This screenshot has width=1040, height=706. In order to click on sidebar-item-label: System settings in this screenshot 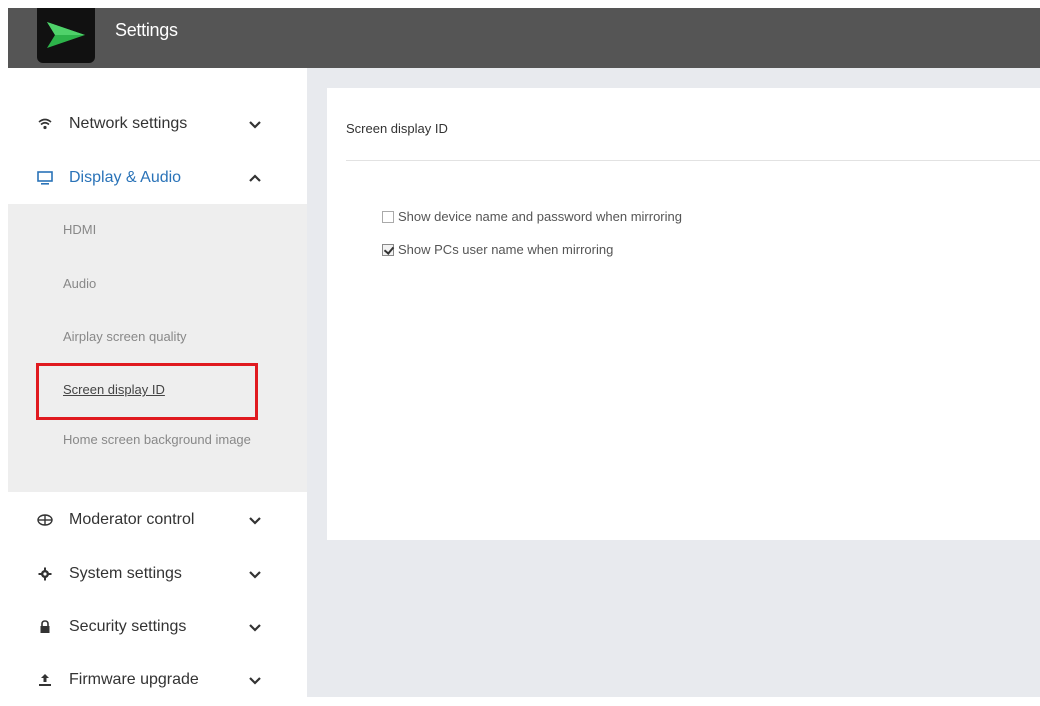, I will do `click(125, 573)`.